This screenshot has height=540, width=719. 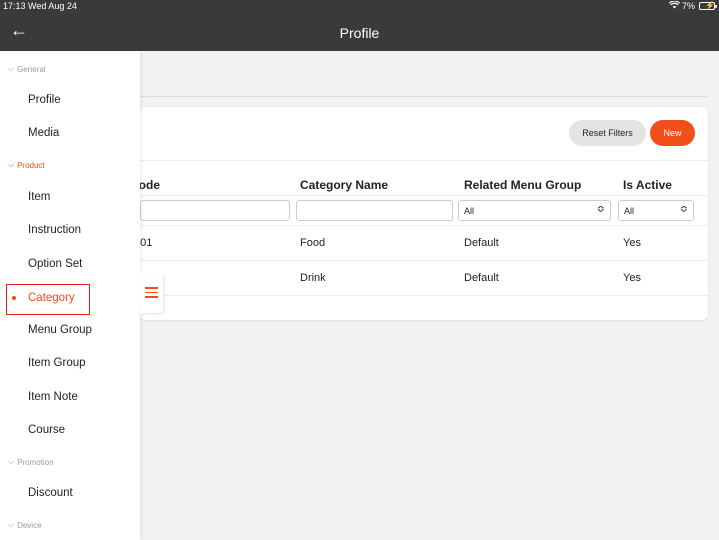 I want to click on section-product: ⌵ Product, so click(x=26, y=165).